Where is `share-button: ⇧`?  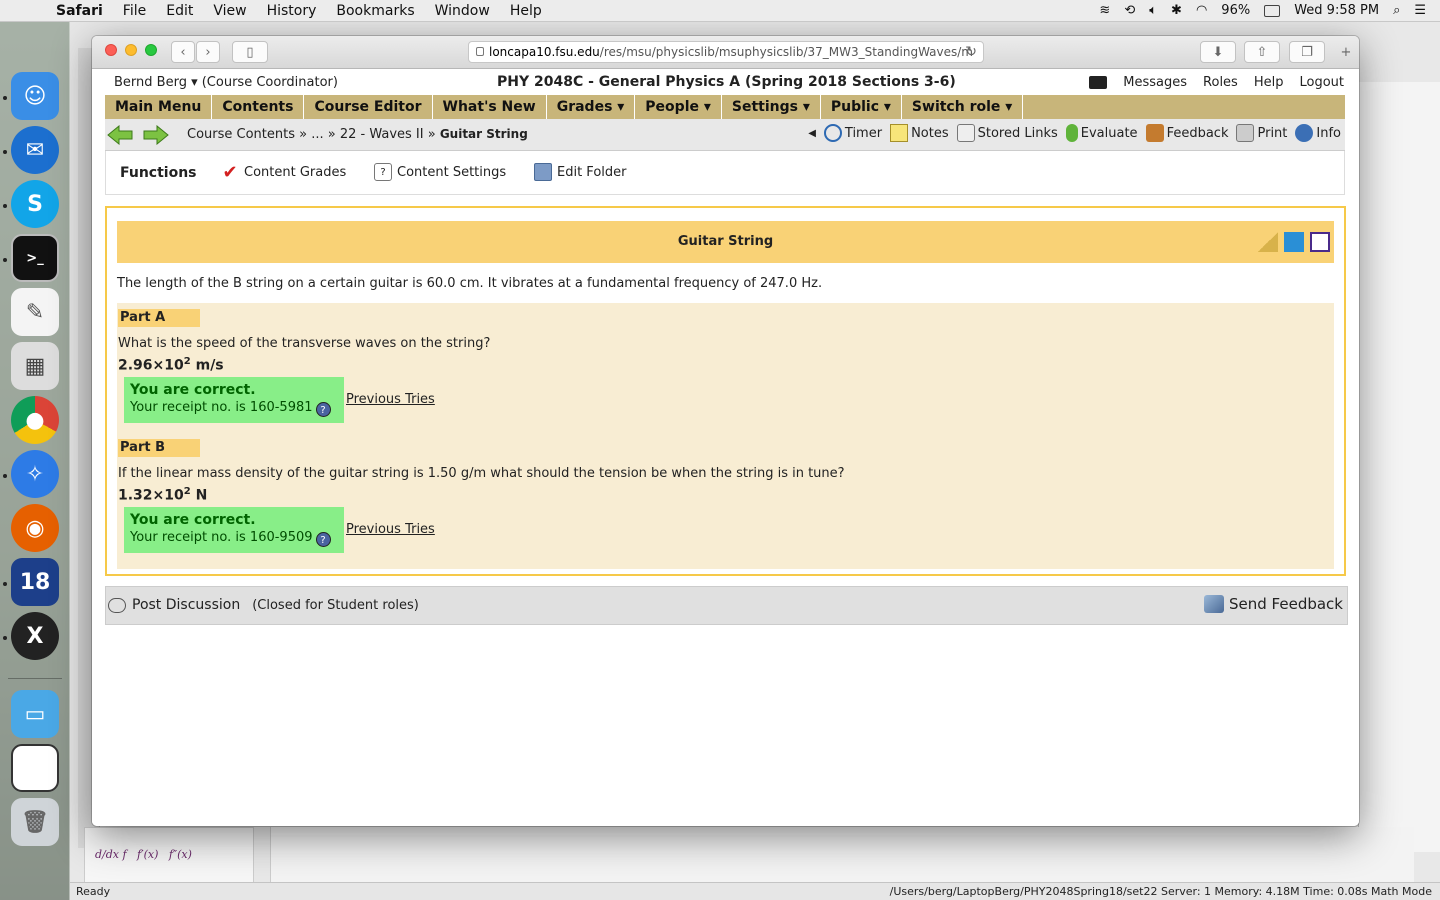 share-button: ⇧ is located at coordinates (1262, 52).